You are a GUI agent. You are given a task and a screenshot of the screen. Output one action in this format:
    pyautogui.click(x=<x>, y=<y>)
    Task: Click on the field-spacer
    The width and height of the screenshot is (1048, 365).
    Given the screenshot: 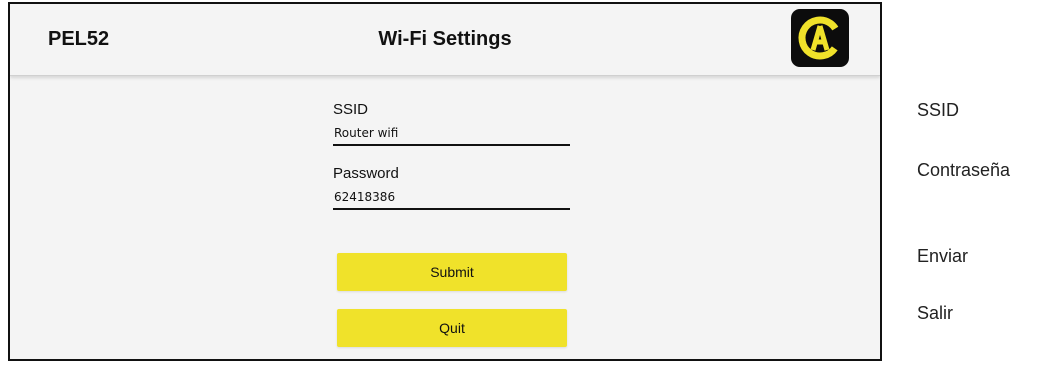 What is the action you would take?
    pyautogui.click(x=453, y=155)
    